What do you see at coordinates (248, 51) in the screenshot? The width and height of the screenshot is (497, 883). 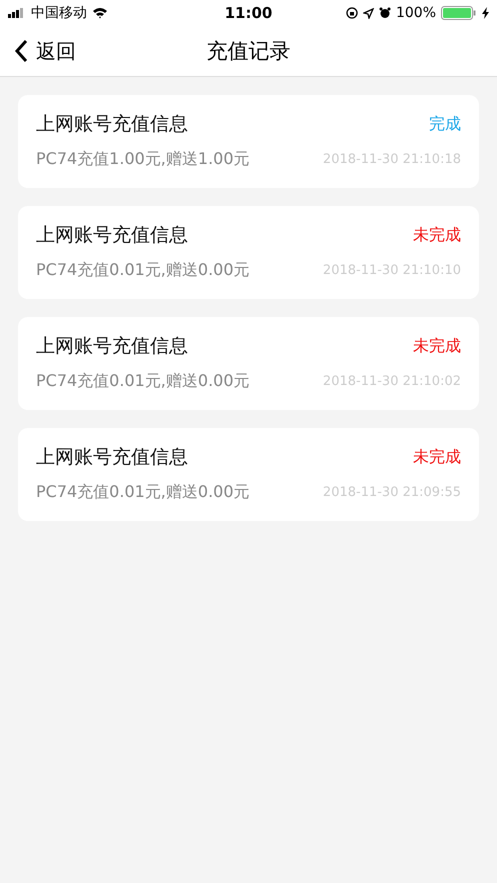 I see `page-title: 充值记录` at bounding box center [248, 51].